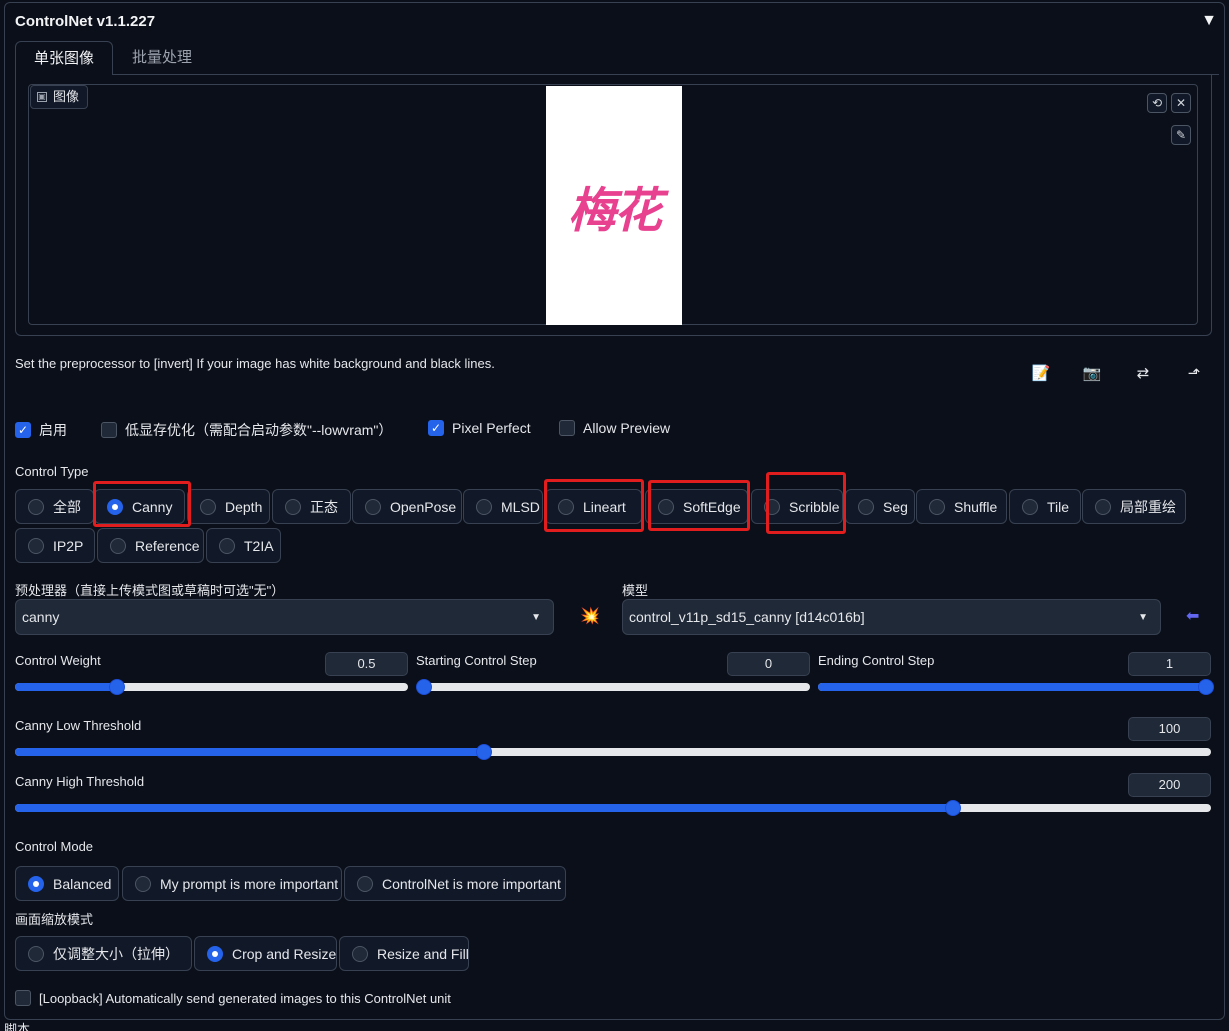  What do you see at coordinates (228, 506) in the screenshot?
I see `control-type-depth: Depth` at bounding box center [228, 506].